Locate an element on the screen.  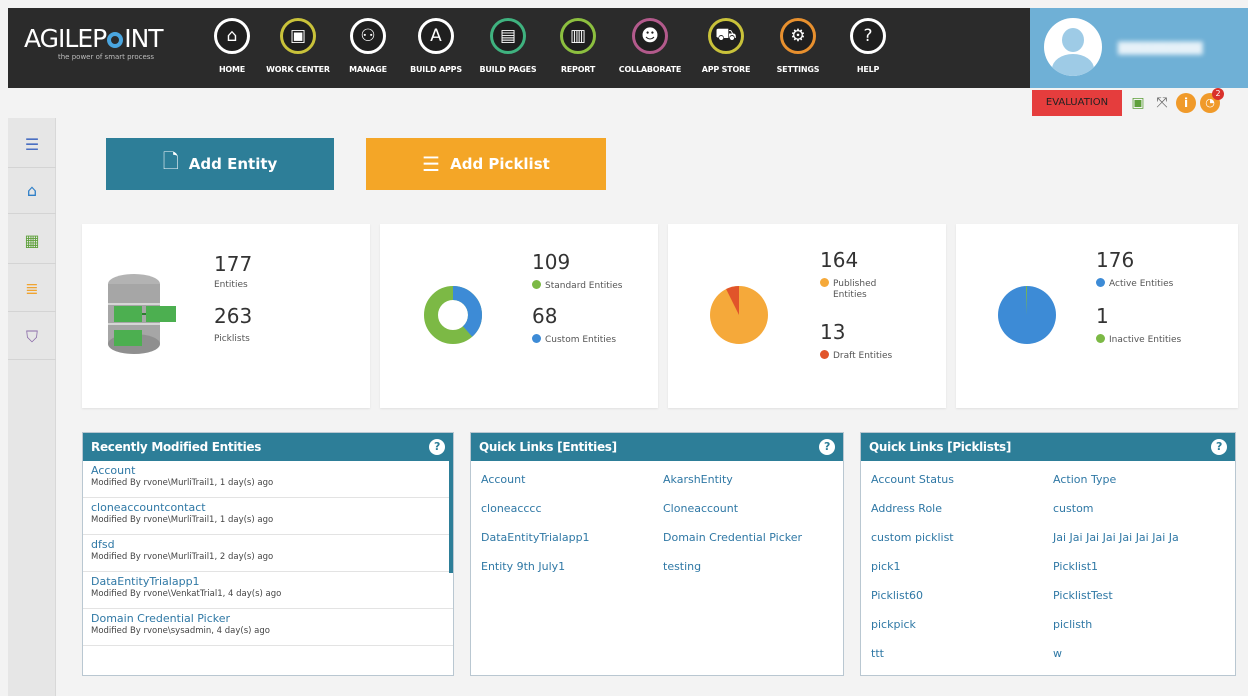
logo-text-end: INT is located at coordinates (143, 38).